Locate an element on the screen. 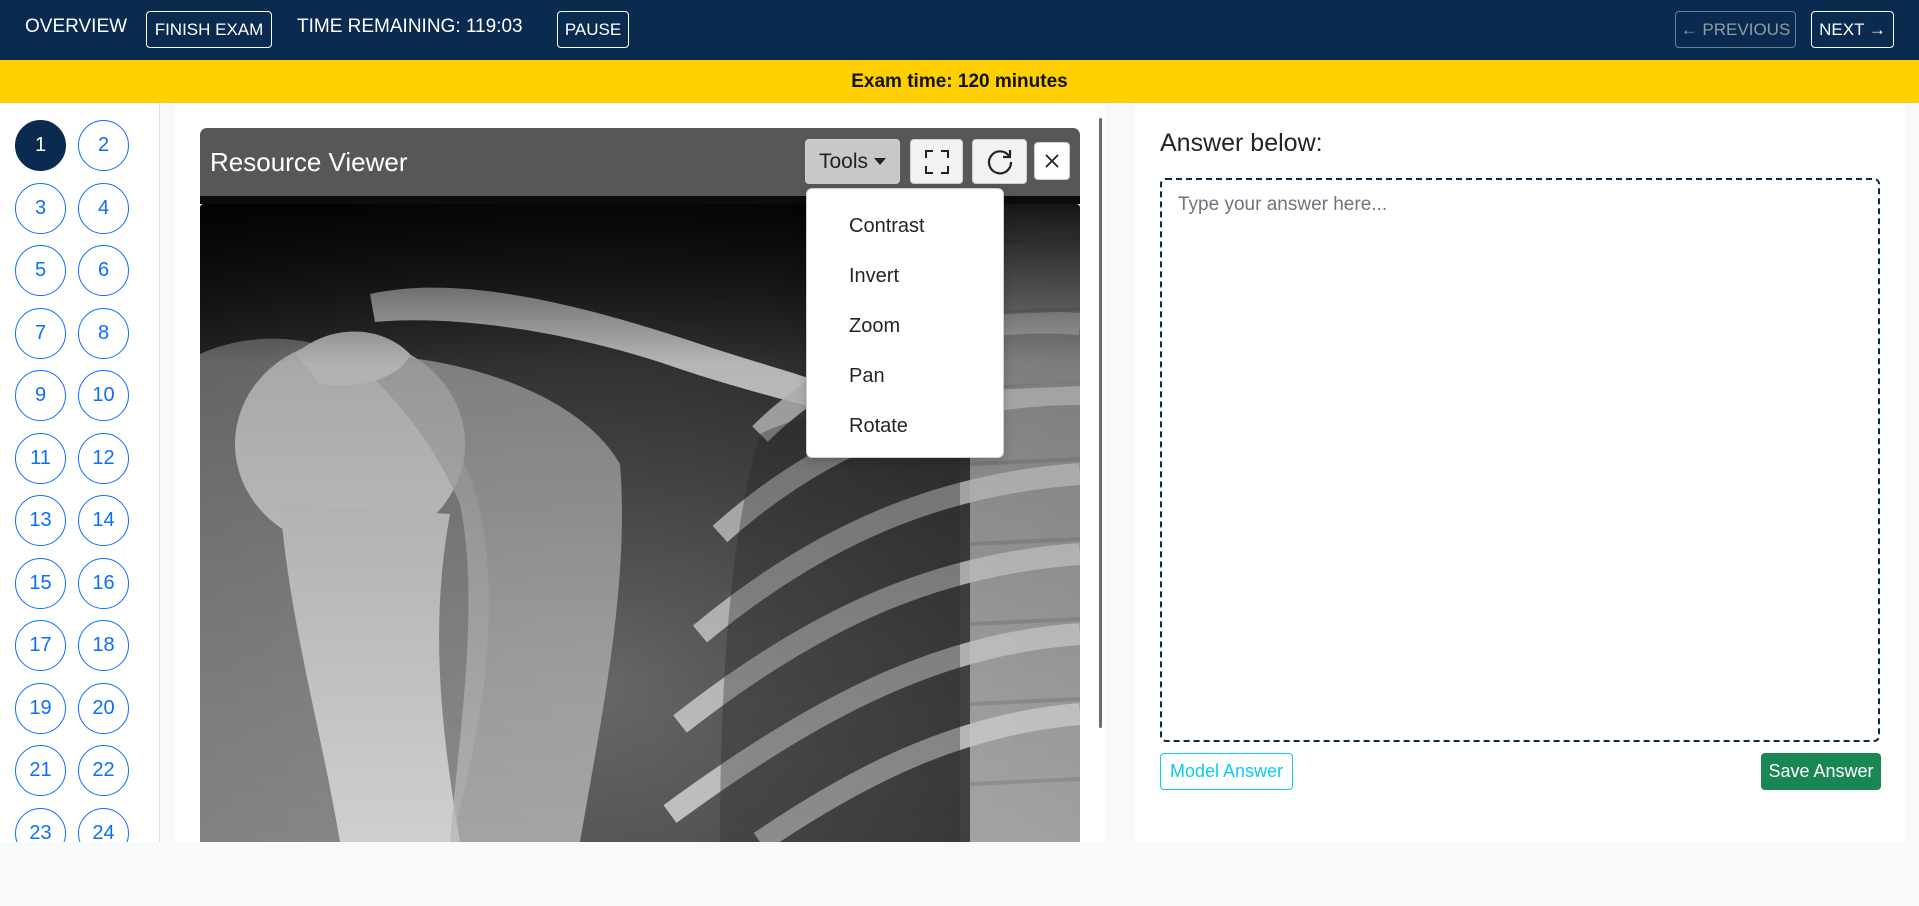 The image size is (1919, 906). question-button-17: 17 is located at coordinates (40, 645).